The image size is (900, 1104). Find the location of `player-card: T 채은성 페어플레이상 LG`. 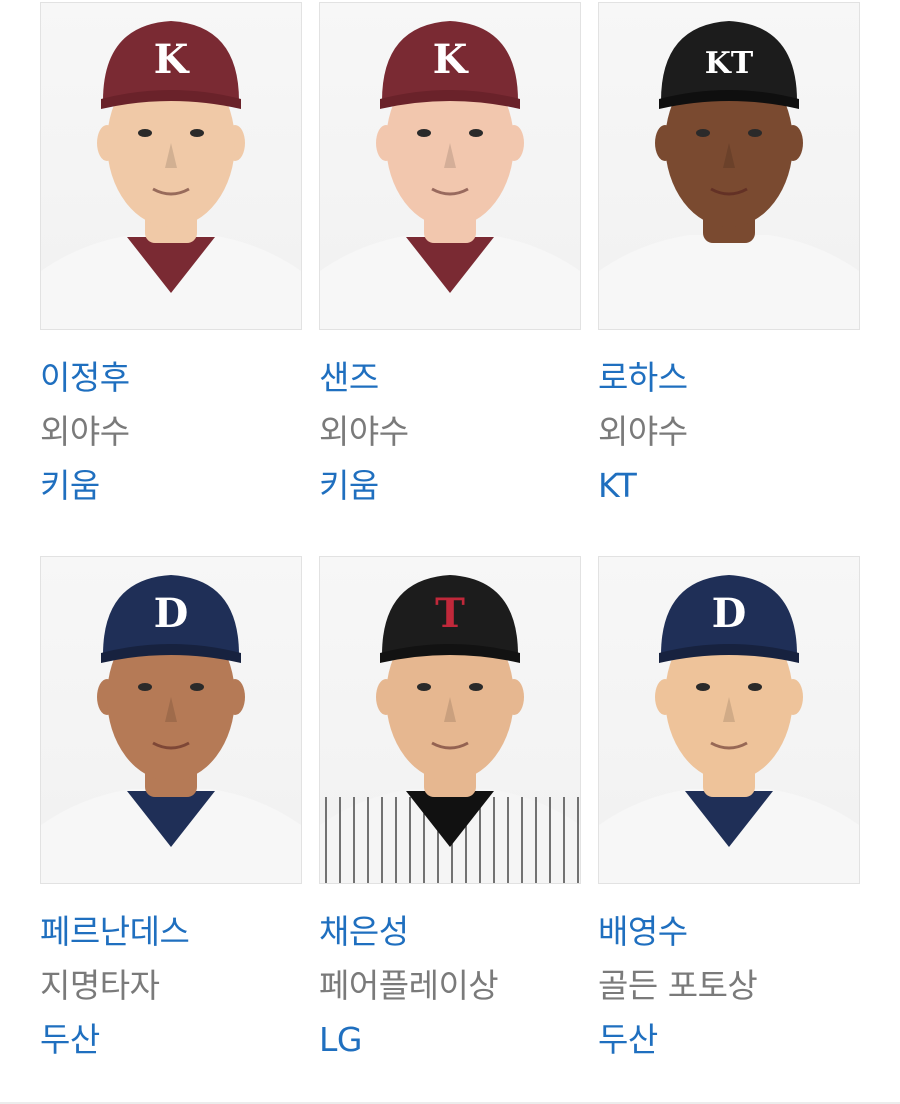

player-card: T 채은성 페어플레이상 LG is located at coordinates (450, 809).